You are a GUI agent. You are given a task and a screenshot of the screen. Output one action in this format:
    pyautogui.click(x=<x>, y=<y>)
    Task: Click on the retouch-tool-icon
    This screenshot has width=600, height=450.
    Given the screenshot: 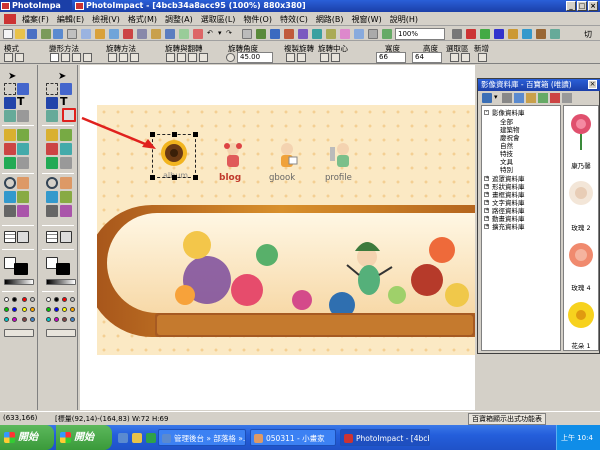 What is the action you would take?
    pyautogui.click(x=23, y=135)
    